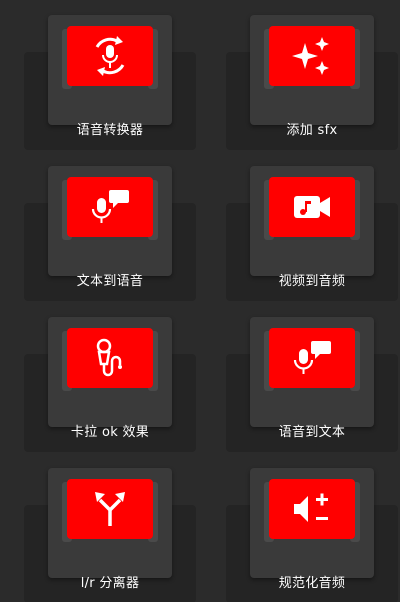  I want to click on tile-label: 添加 sfx, so click(312, 130).